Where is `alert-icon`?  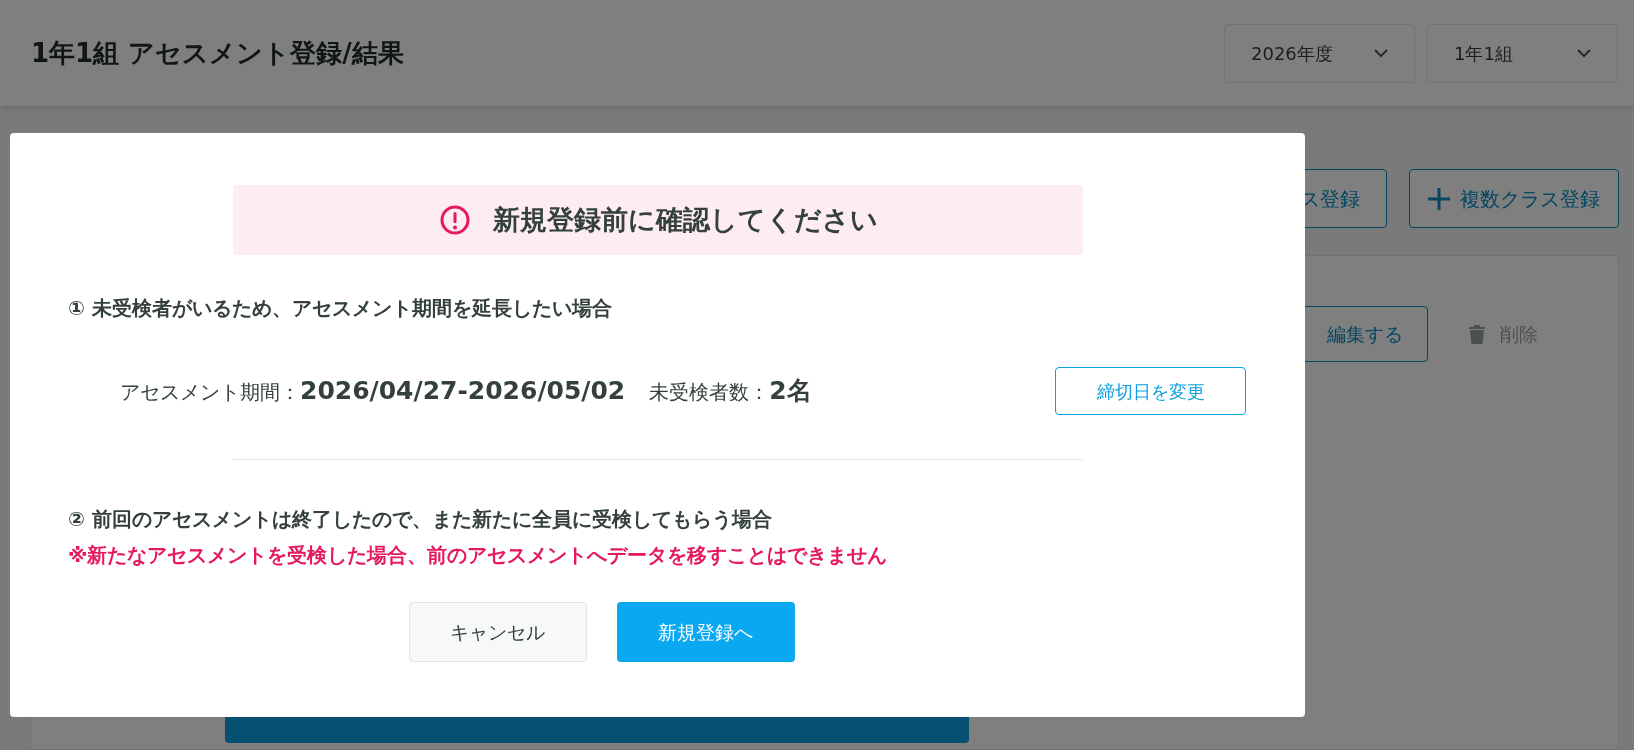
alert-icon is located at coordinates (454, 220).